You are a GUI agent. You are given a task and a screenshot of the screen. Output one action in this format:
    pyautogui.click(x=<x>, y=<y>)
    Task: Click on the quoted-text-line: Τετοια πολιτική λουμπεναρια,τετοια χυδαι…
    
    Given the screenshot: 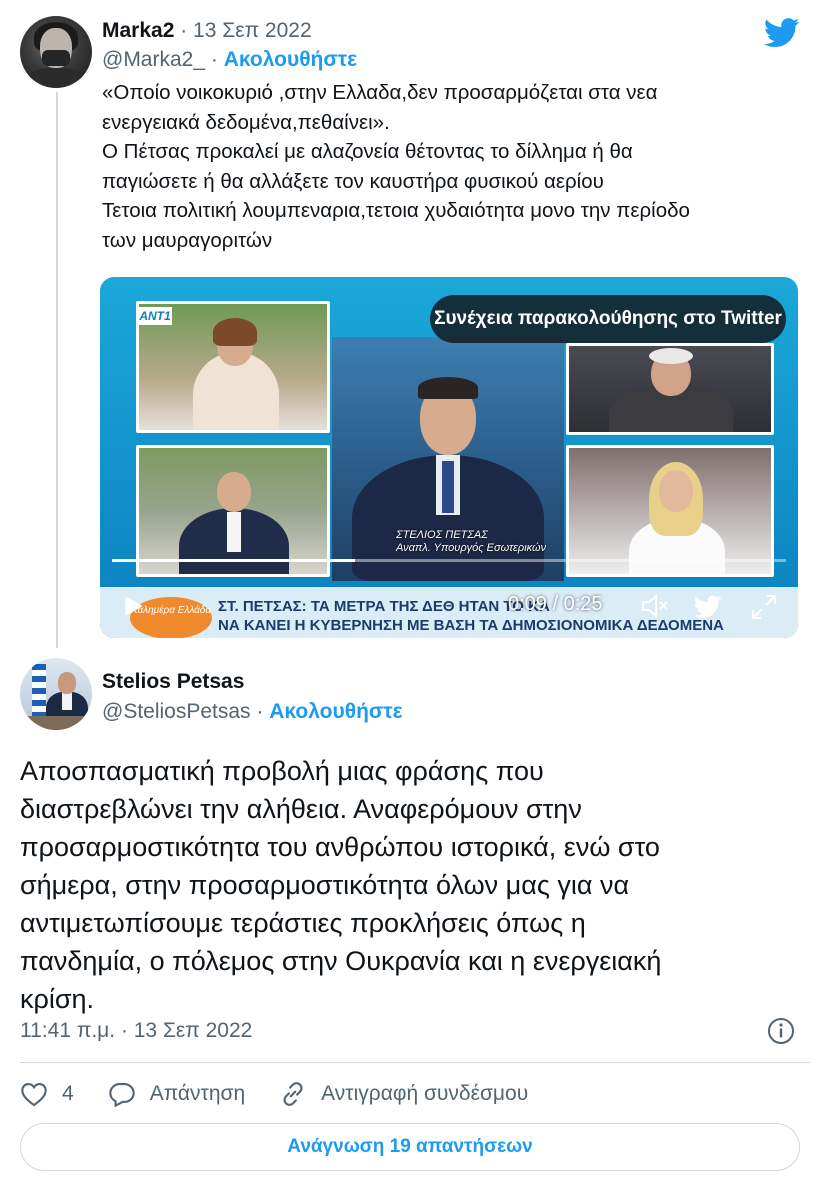 What is the action you would take?
    pyautogui.click(x=396, y=210)
    